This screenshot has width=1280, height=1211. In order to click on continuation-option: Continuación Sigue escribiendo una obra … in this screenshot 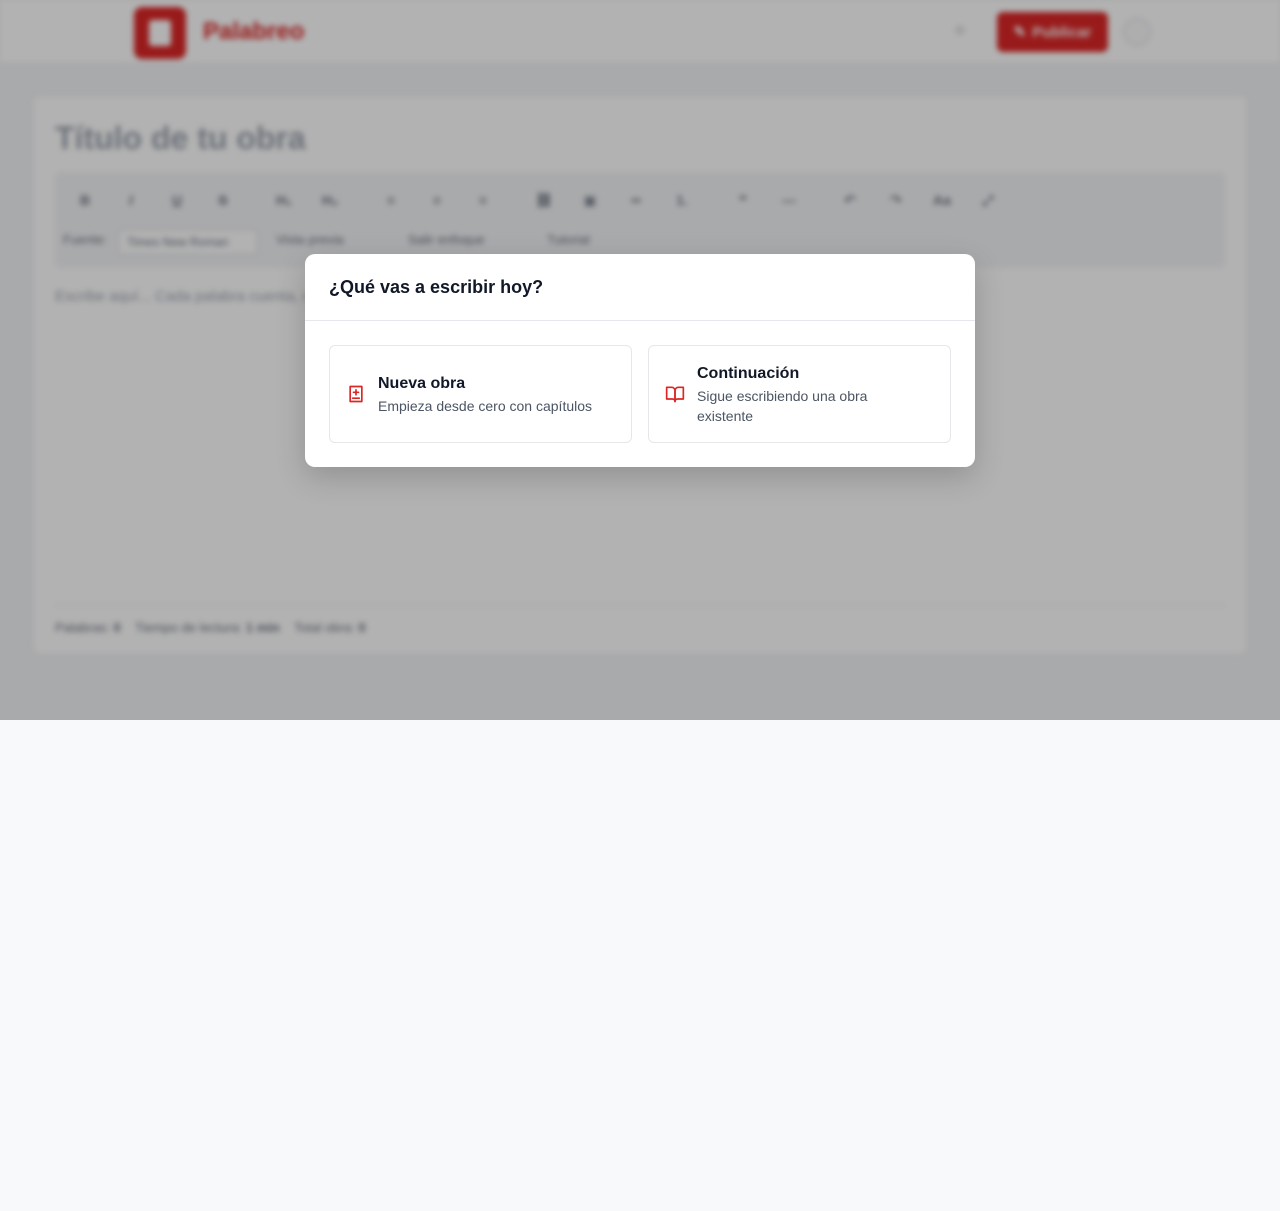, I will do `click(799, 394)`.